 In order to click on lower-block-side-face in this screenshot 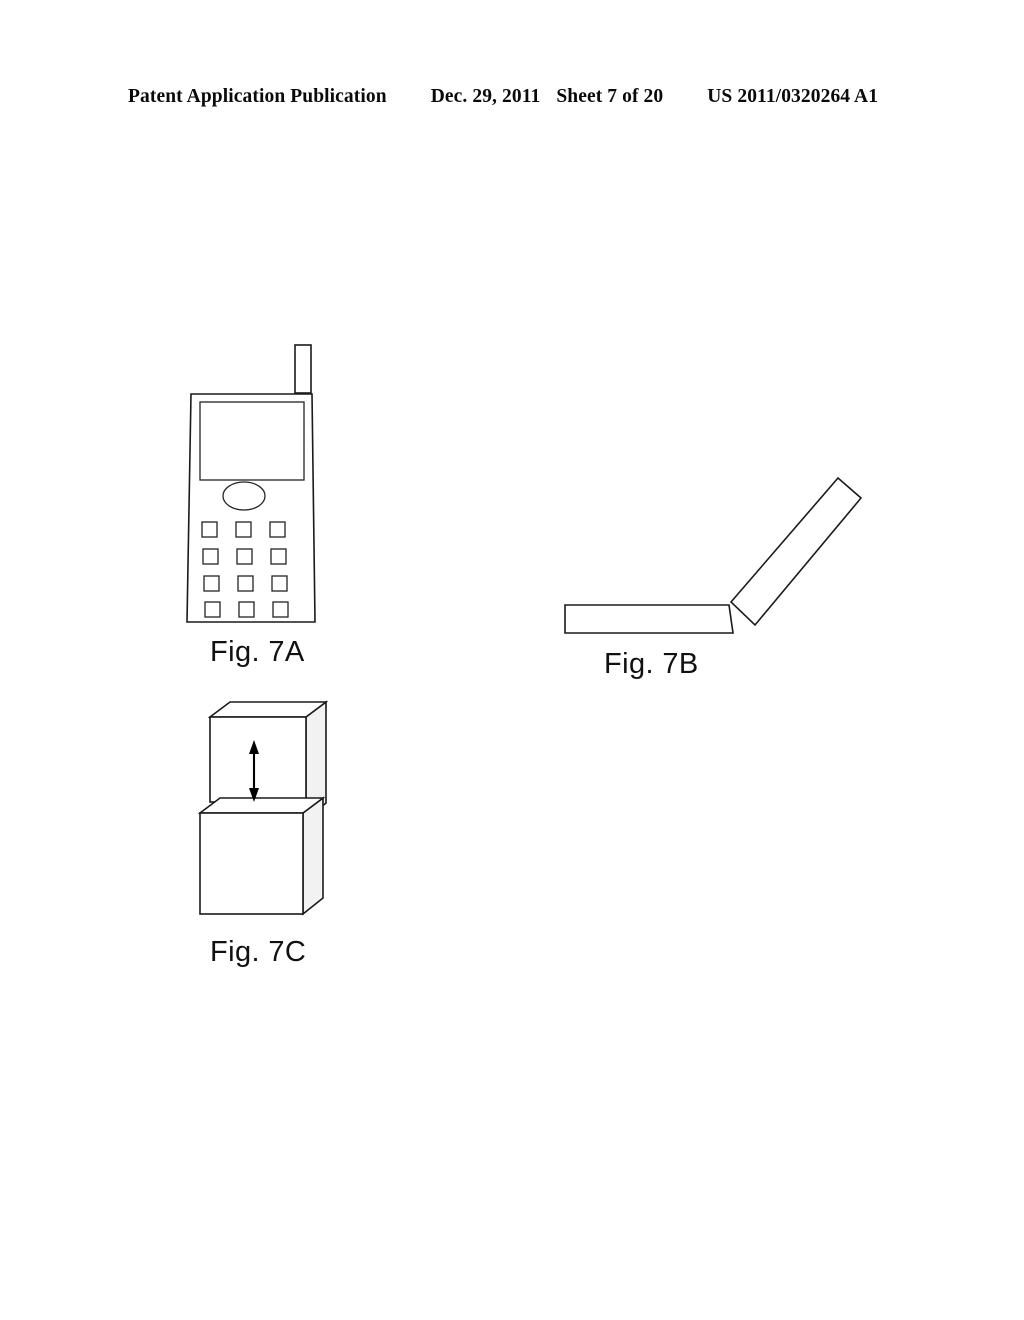, I will do `click(313, 856)`.